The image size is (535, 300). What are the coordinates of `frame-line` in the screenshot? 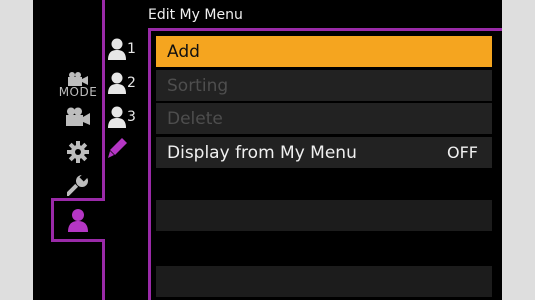 It's located at (325, 29).